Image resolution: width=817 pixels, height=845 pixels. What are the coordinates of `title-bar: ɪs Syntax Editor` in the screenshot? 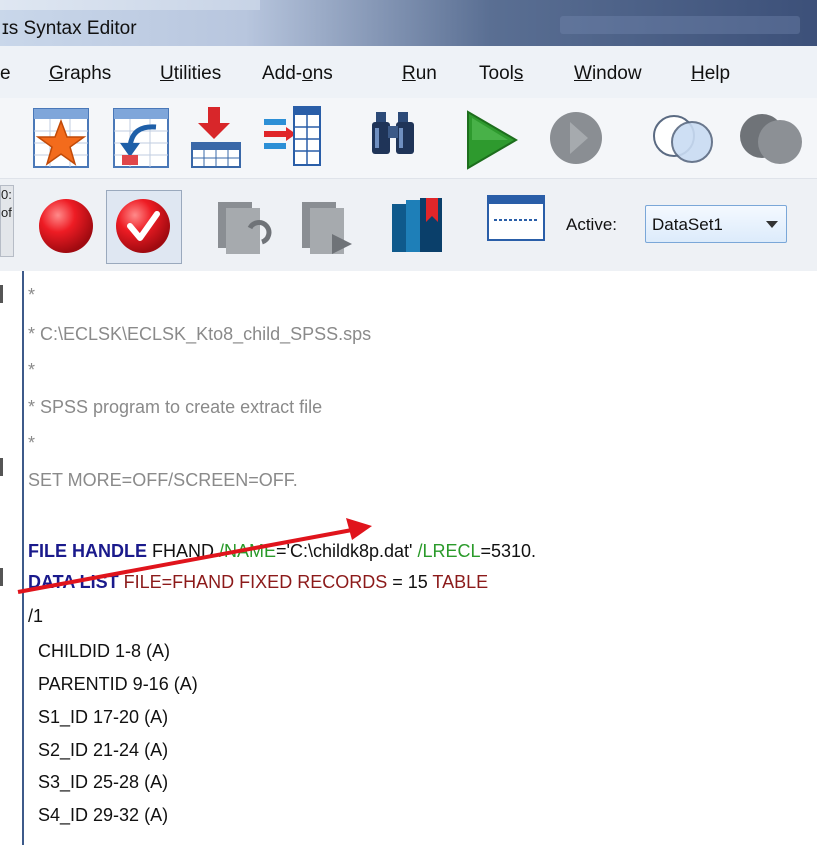 It's located at (408, 23).